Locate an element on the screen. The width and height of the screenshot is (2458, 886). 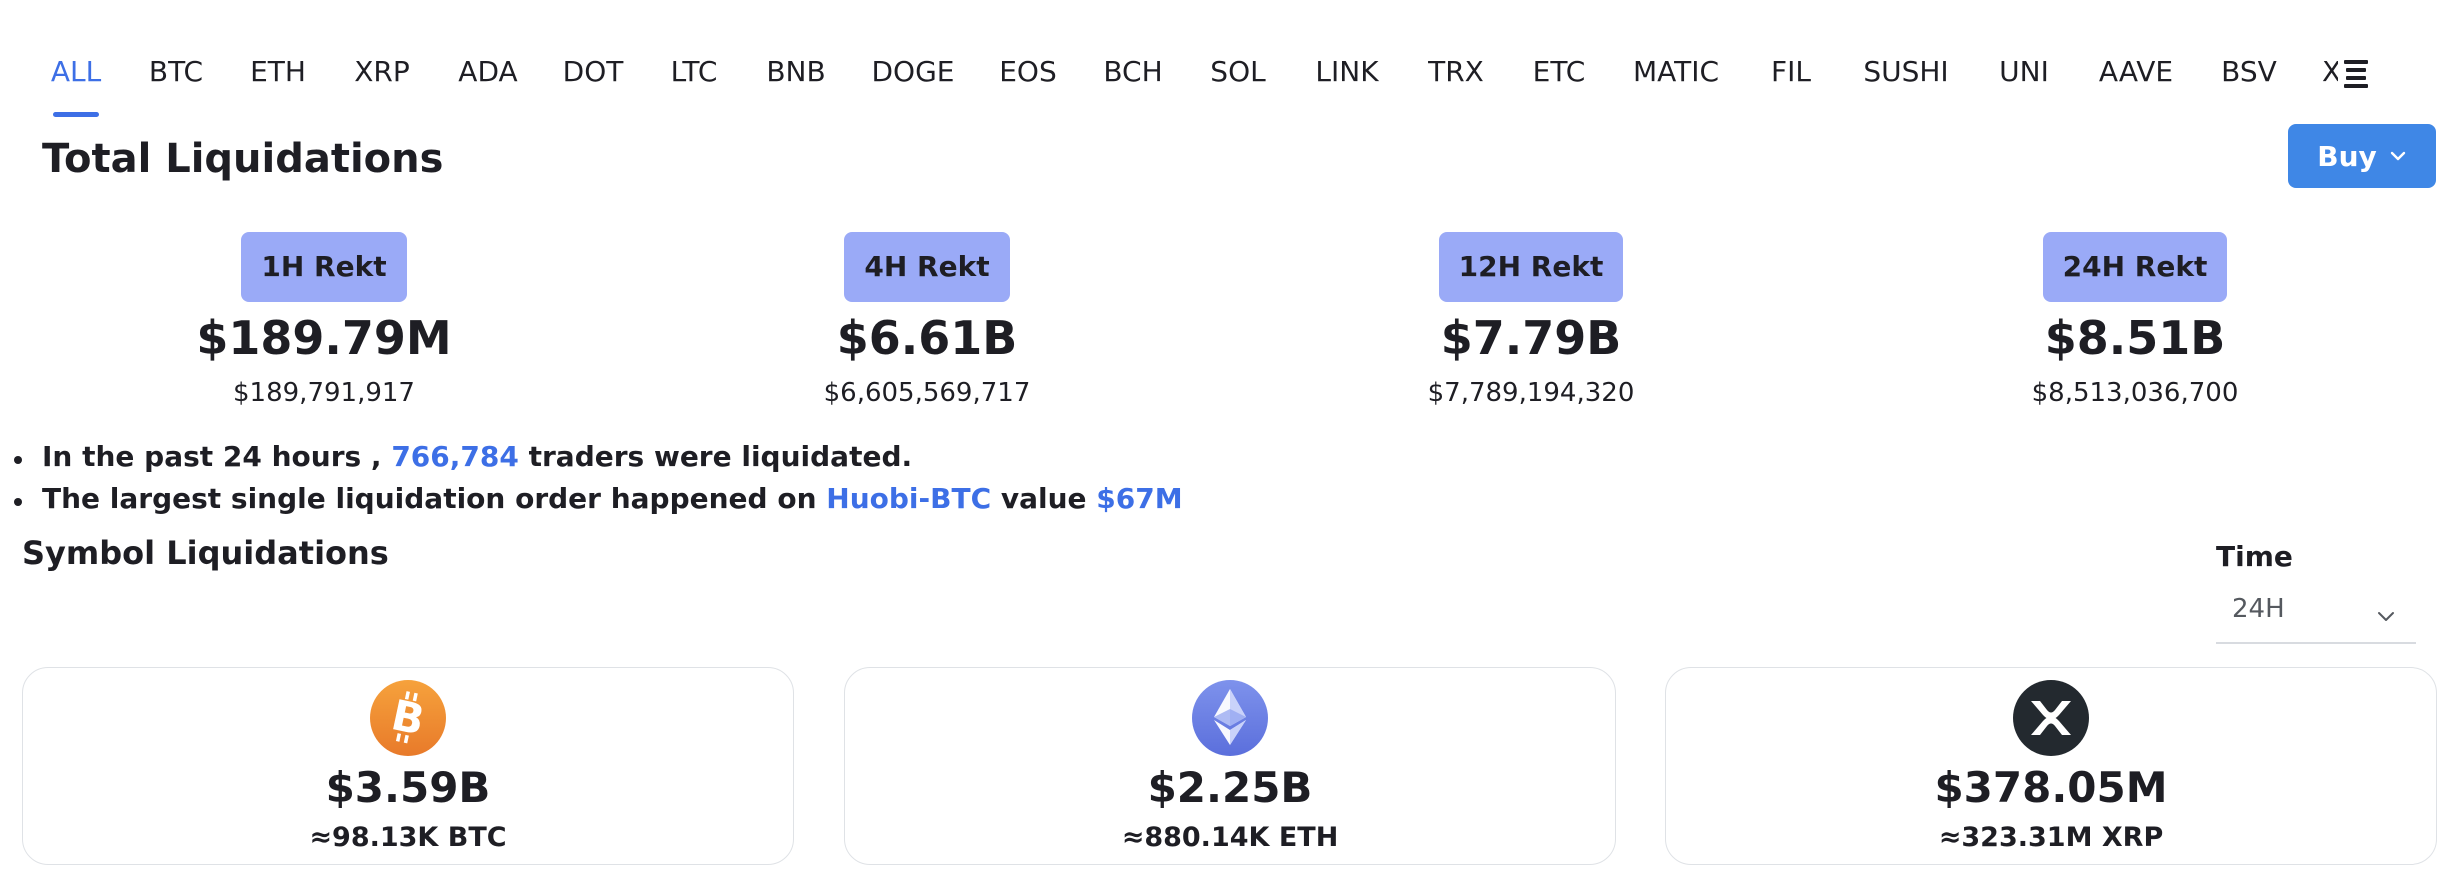
coin-amount: ≈98.13K BTC is located at coordinates (408, 837).